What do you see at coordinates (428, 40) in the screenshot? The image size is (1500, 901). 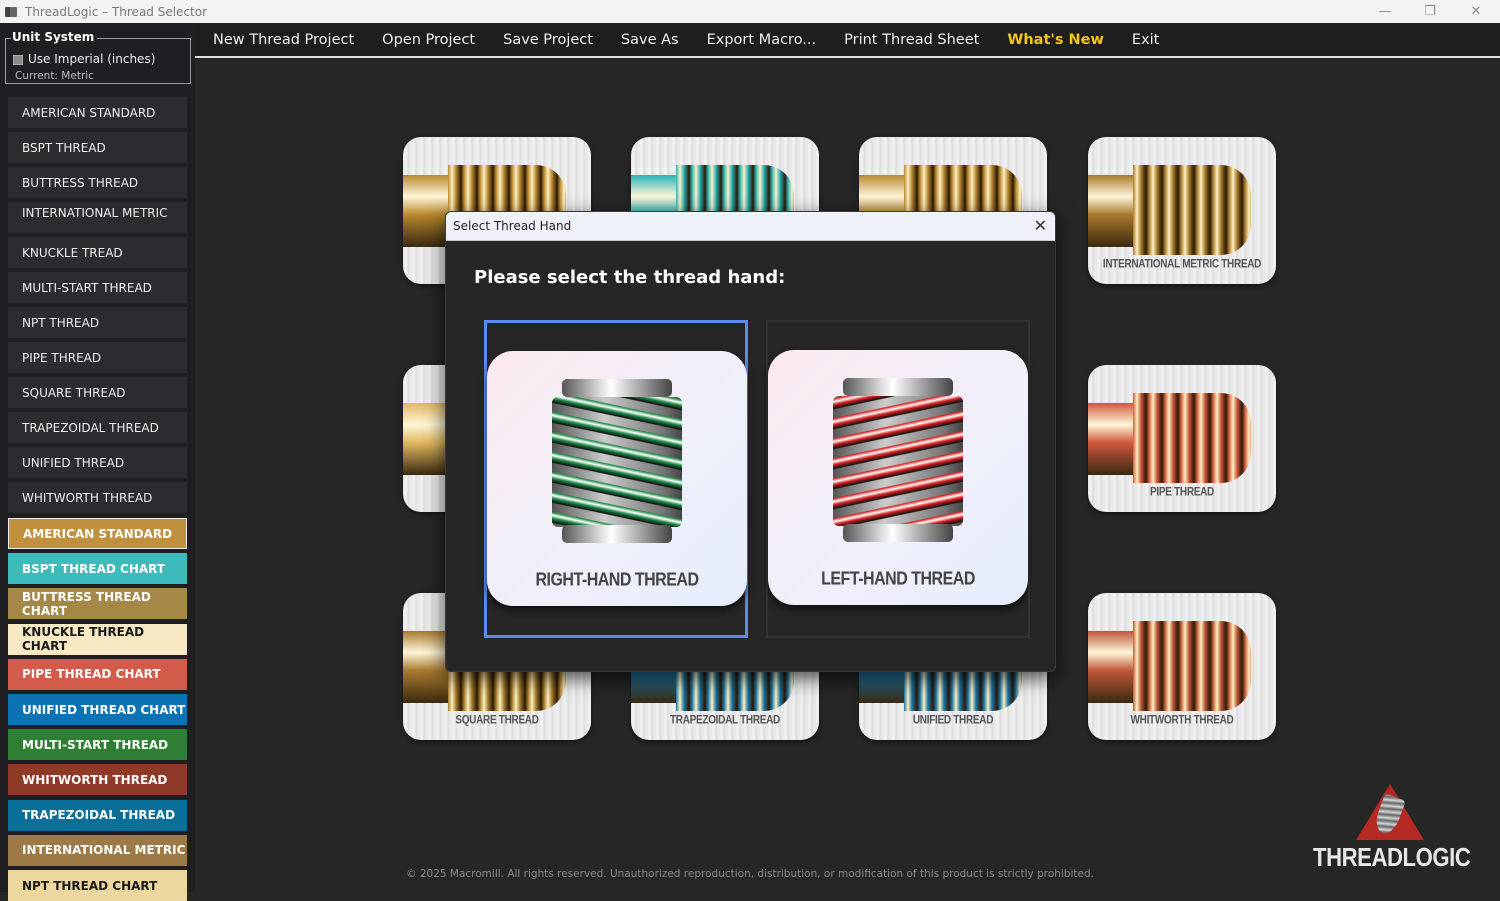 I see `menu-open-project: Open Project` at bounding box center [428, 40].